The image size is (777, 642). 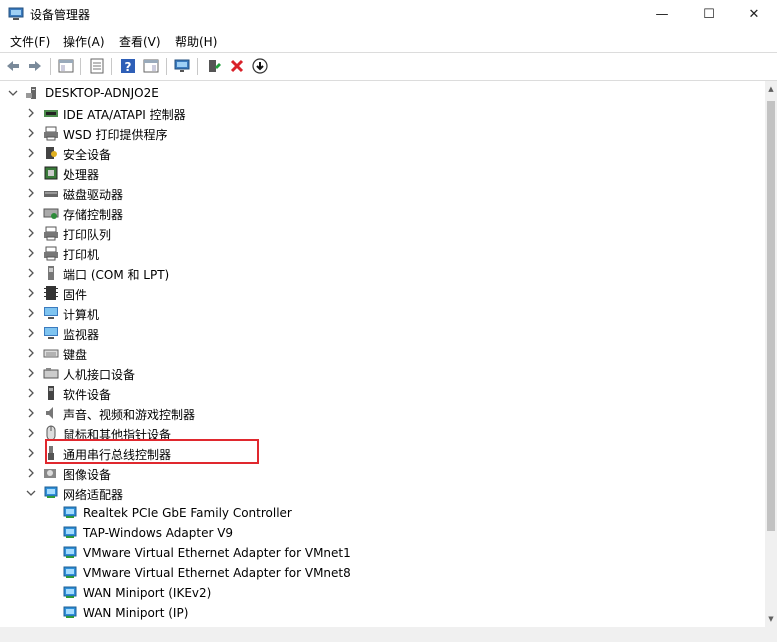 What do you see at coordinates (147, 593) in the screenshot?
I see `tree-device-label: WAN Miniport (IKEv2)` at bounding box center [147, 593].